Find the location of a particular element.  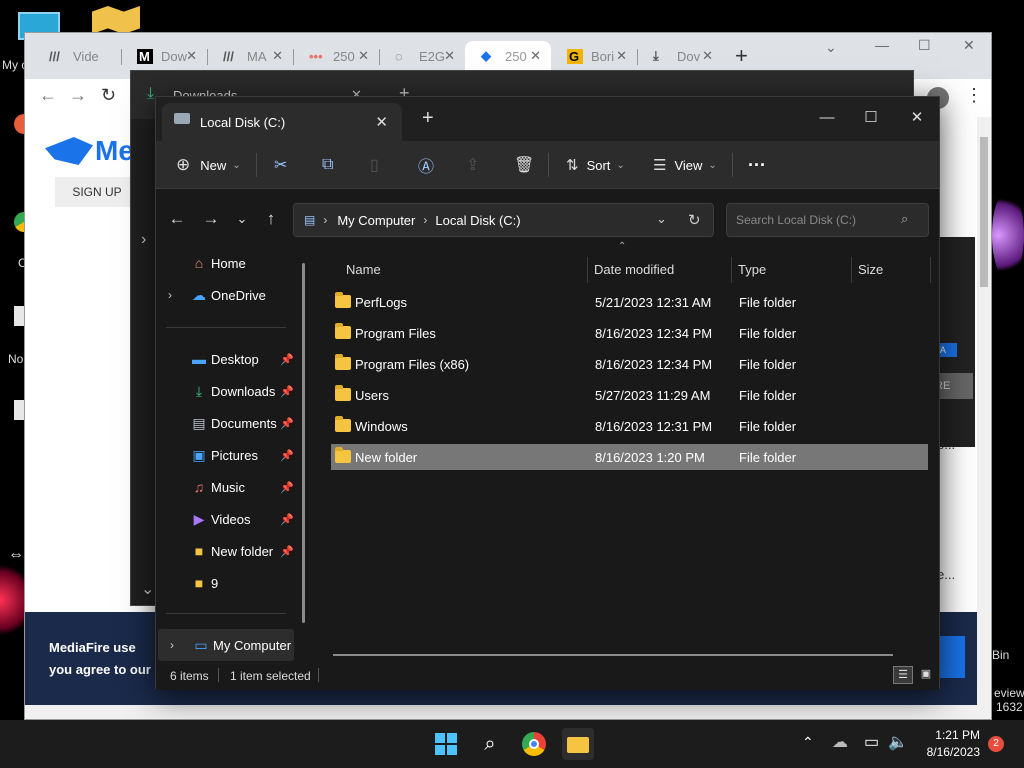

new-tab-button: + is located at coordinates (741, 56).